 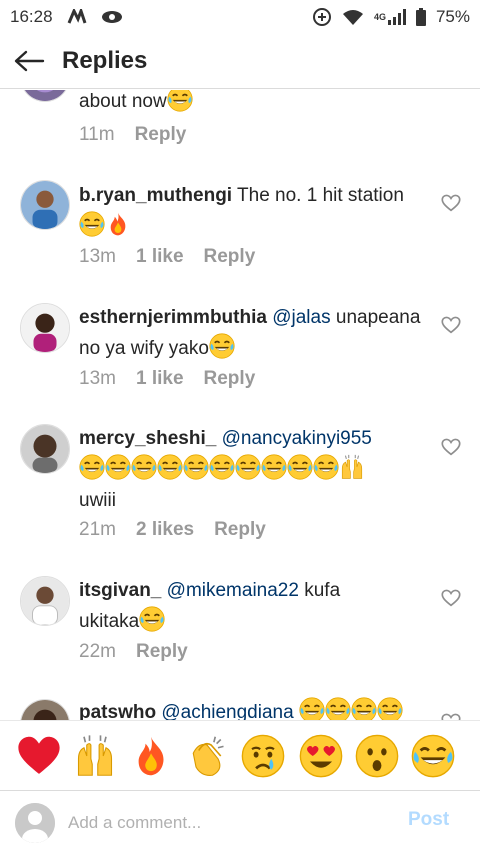 I want to click on comment-text: patswho @achiengdiana, so click(x=254, y=708).